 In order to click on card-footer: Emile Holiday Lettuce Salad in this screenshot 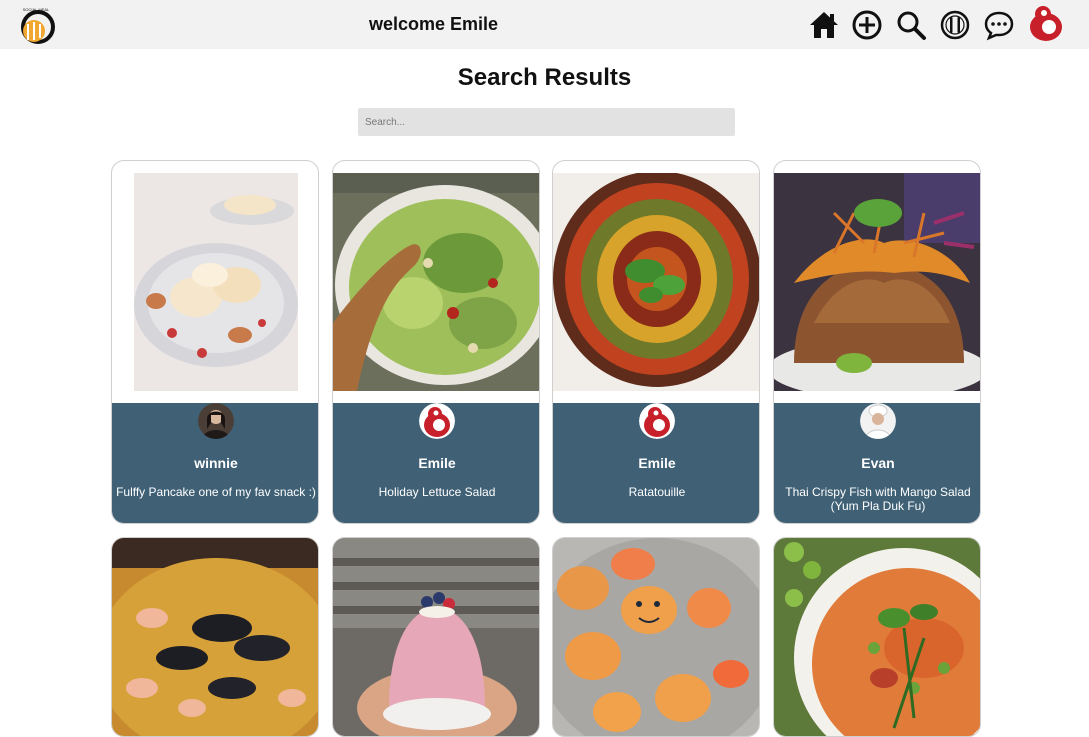, I will do `click(436, 463)`.